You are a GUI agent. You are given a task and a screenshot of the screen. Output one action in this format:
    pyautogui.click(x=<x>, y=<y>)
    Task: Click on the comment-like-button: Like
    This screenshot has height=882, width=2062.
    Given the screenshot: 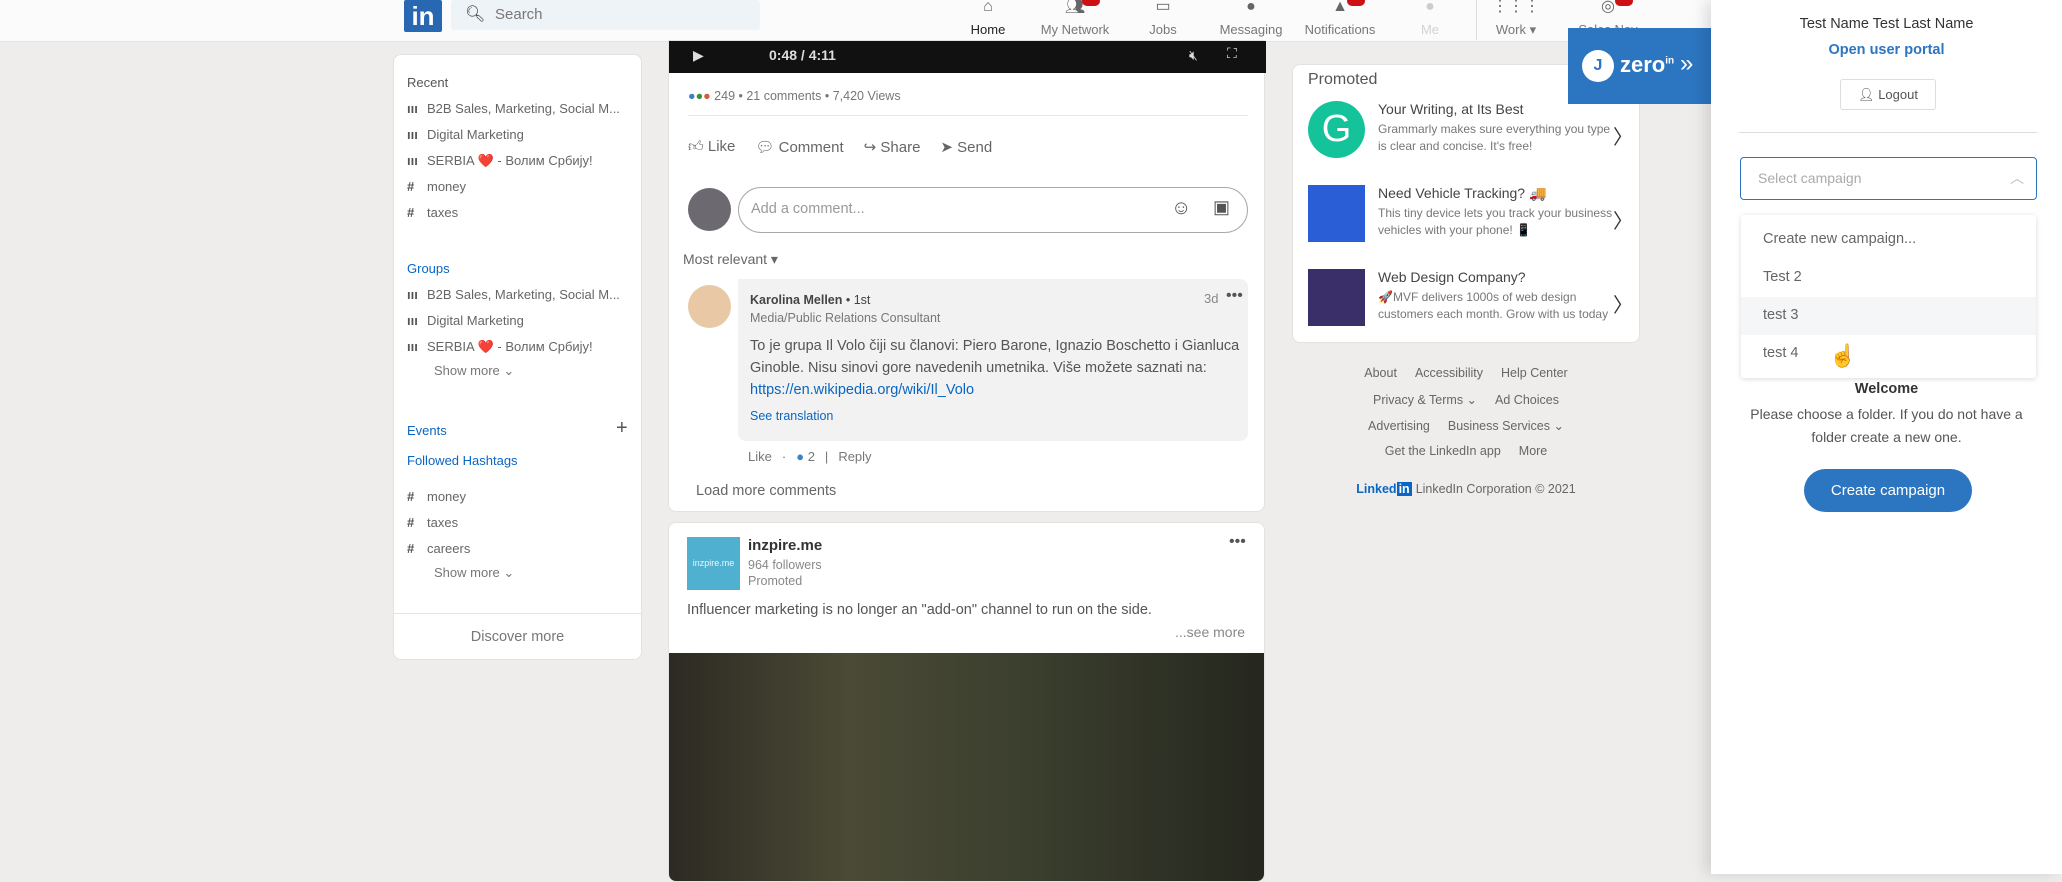 What is the action you would take?
    pyautogui.click(x=760, y=456)
    